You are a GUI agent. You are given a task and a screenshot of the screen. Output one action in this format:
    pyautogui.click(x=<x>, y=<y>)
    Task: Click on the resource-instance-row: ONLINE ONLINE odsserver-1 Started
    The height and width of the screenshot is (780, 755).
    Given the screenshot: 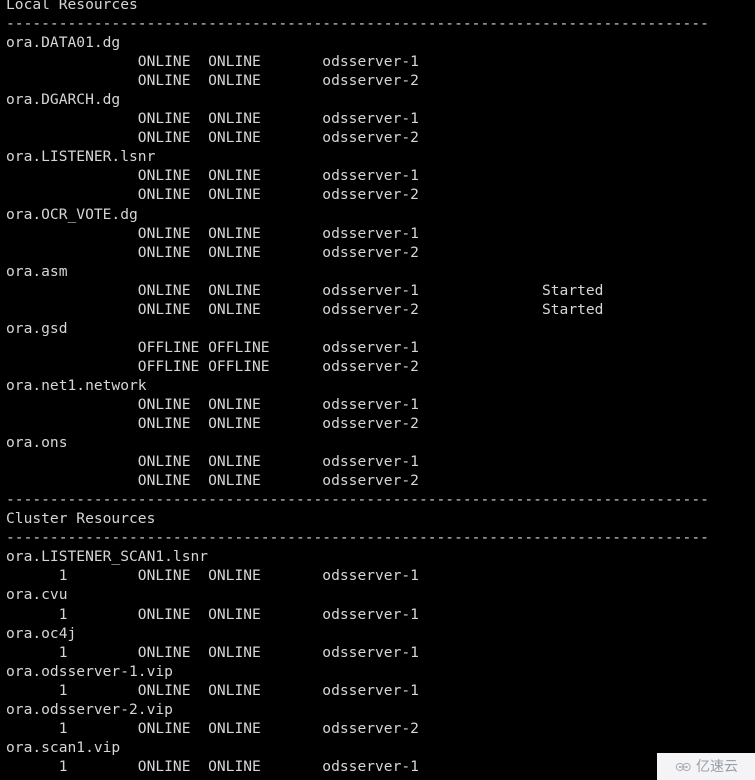 What is the action you would take?
    pyautogui.click(x=305, y=290)
    